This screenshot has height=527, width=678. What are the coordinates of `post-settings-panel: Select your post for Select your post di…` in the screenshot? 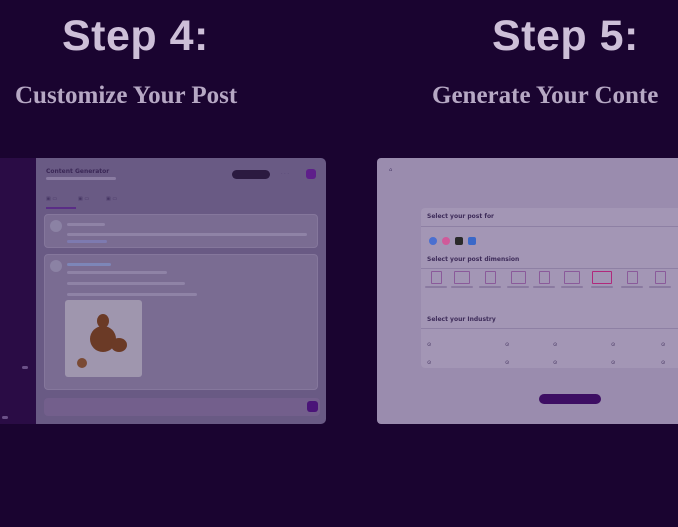 It's located at (549, 288).